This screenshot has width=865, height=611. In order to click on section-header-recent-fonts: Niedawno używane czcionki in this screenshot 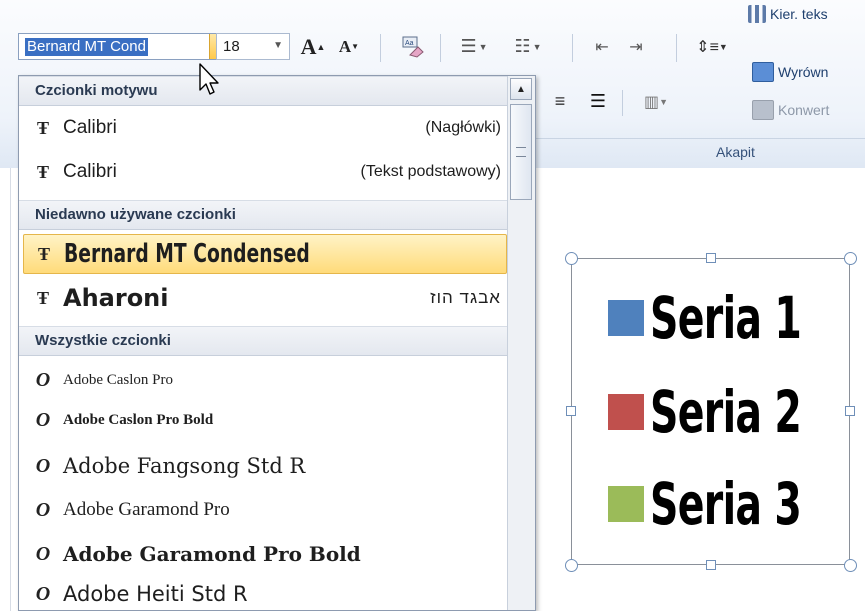, I will do `click(263, 215)`.